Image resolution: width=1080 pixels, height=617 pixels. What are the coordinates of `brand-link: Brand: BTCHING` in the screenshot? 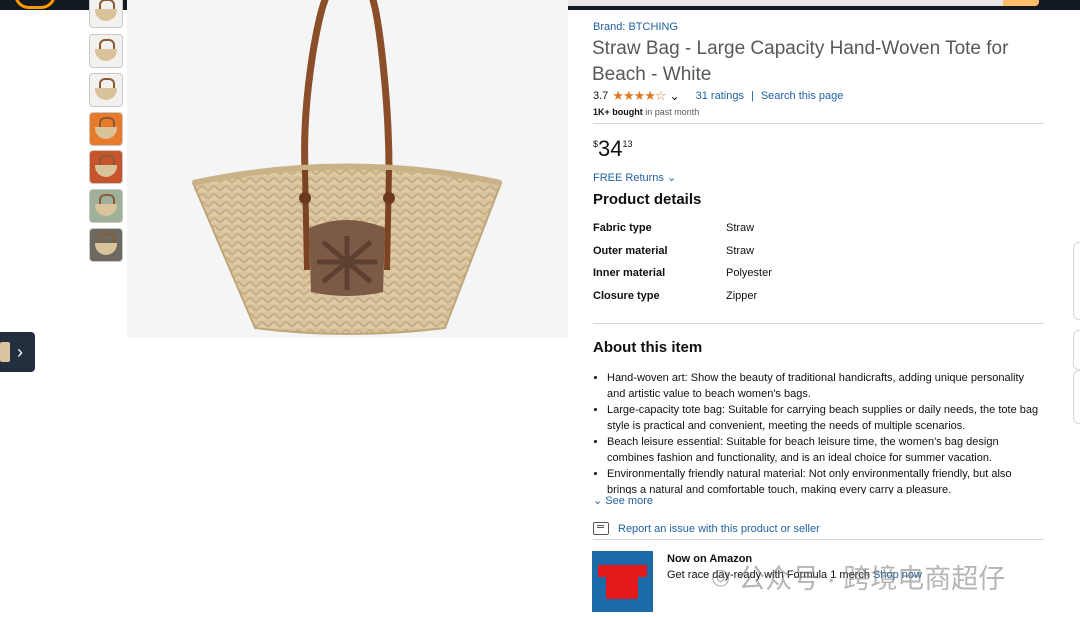 It's located at (635, 27).